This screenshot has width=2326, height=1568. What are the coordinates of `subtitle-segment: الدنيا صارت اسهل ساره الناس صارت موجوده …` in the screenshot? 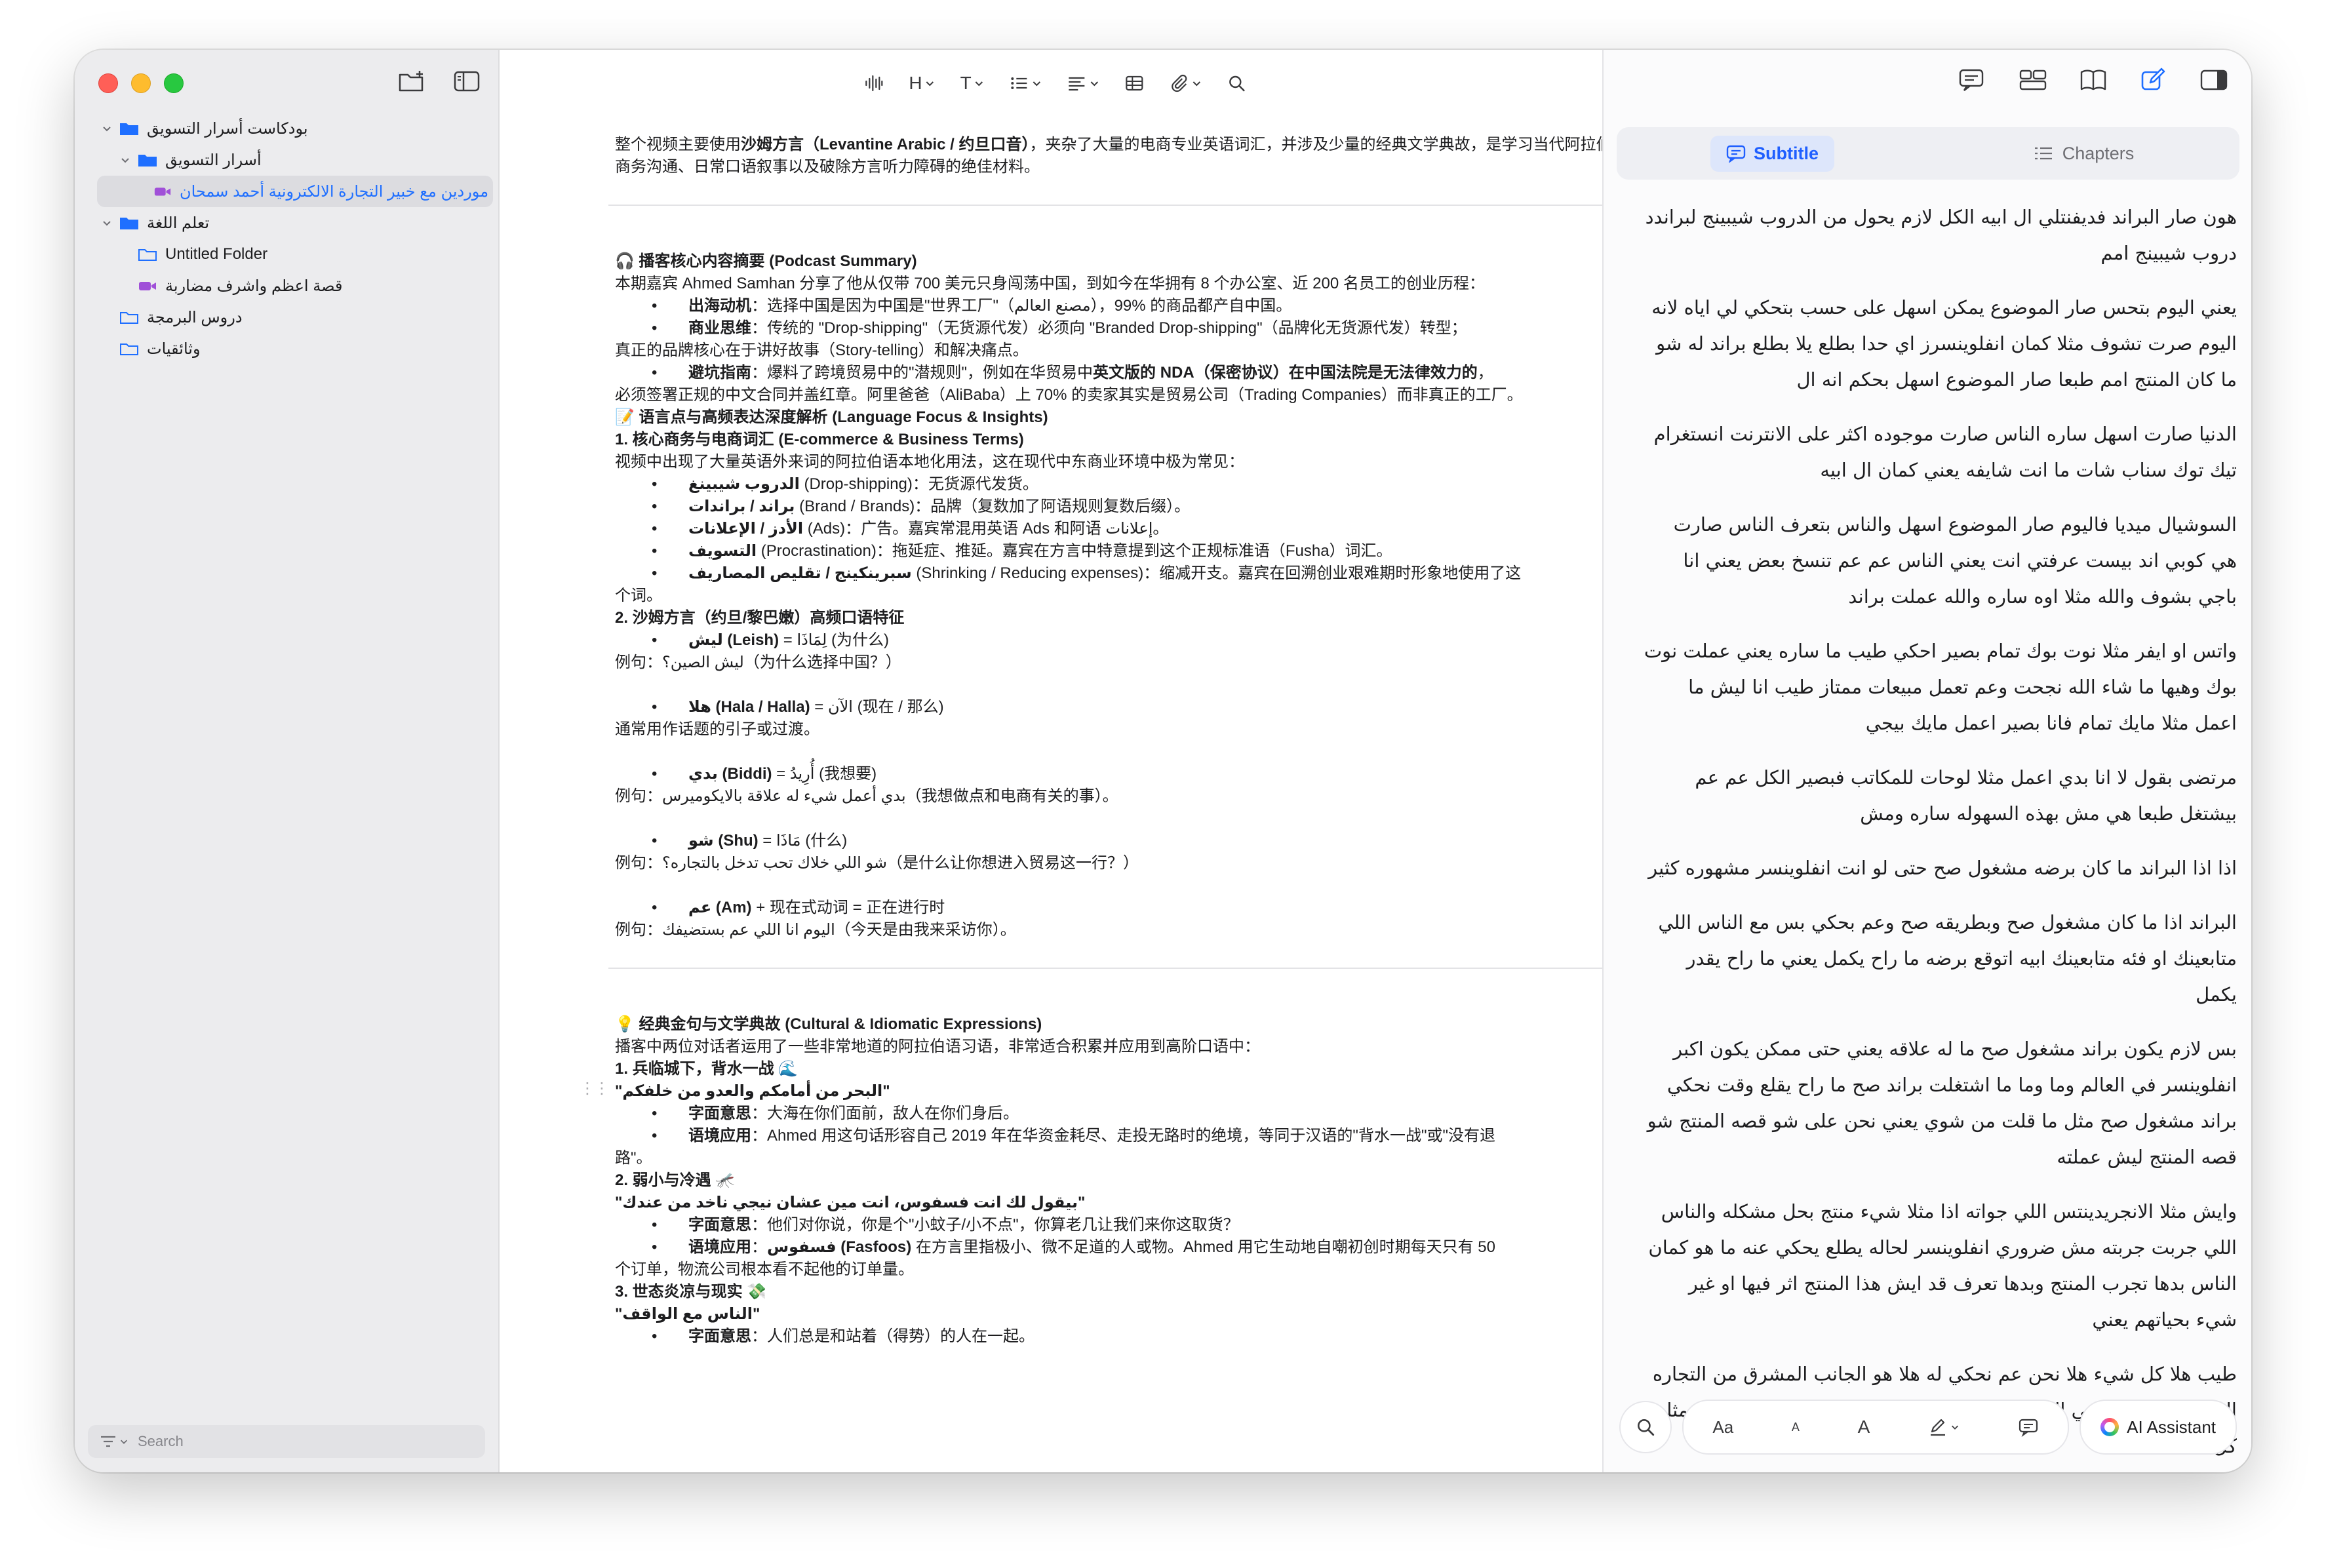 It's located at (1940, 452).